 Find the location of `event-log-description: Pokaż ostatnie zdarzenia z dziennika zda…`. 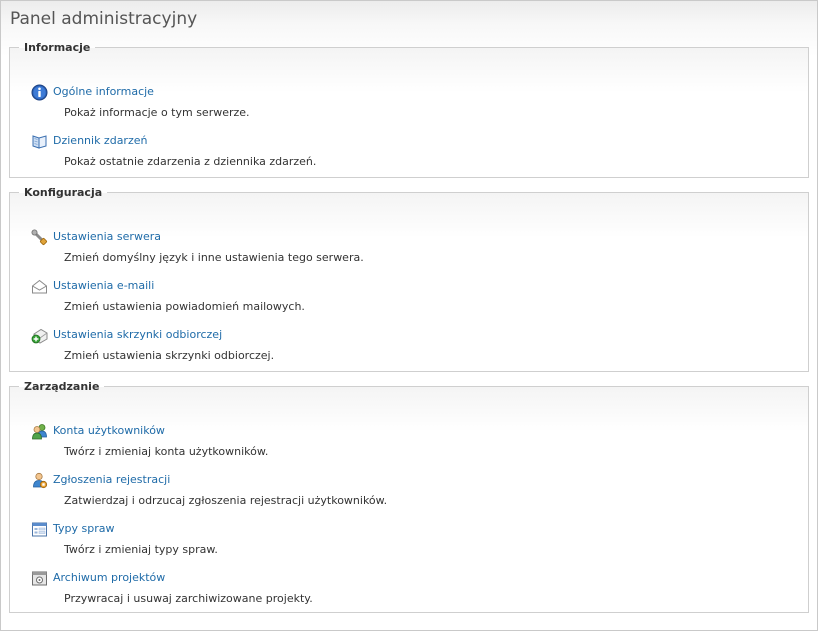

event-log-description: Pokaż ostatnie zdarzenia z dziennika zda… is located at coordinates (190, 161).